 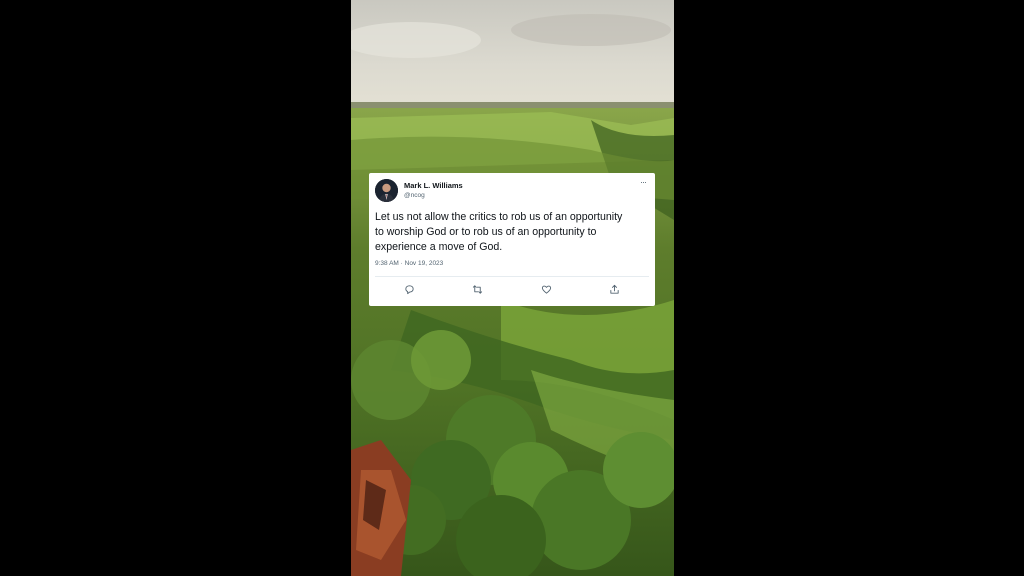 I want to click on retweet-icon, so click(x=477, y=289).